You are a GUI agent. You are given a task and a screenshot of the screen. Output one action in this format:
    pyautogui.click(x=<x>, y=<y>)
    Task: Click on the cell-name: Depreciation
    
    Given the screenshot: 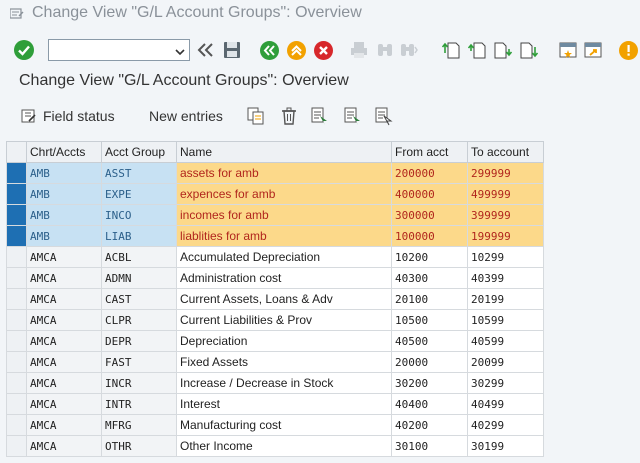 What is the action you would take?
    pyautogui.click(x=284, y=341)
    